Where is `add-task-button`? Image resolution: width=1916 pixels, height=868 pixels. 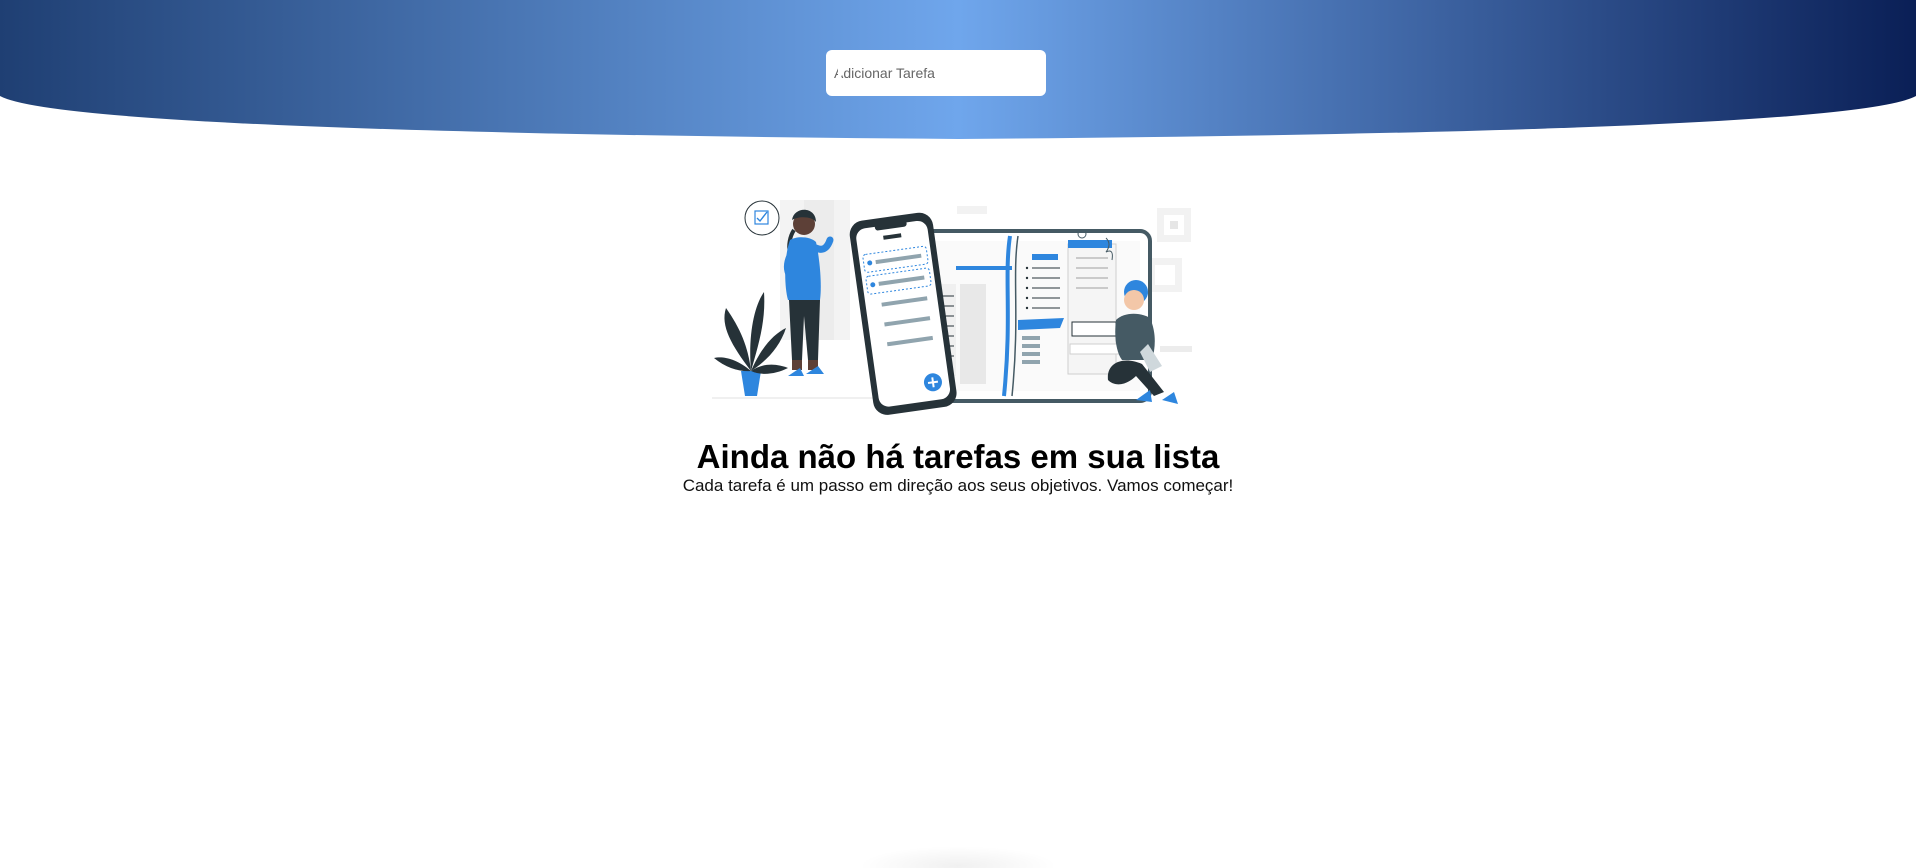
add-task-button is located at coordinates (958, 71).